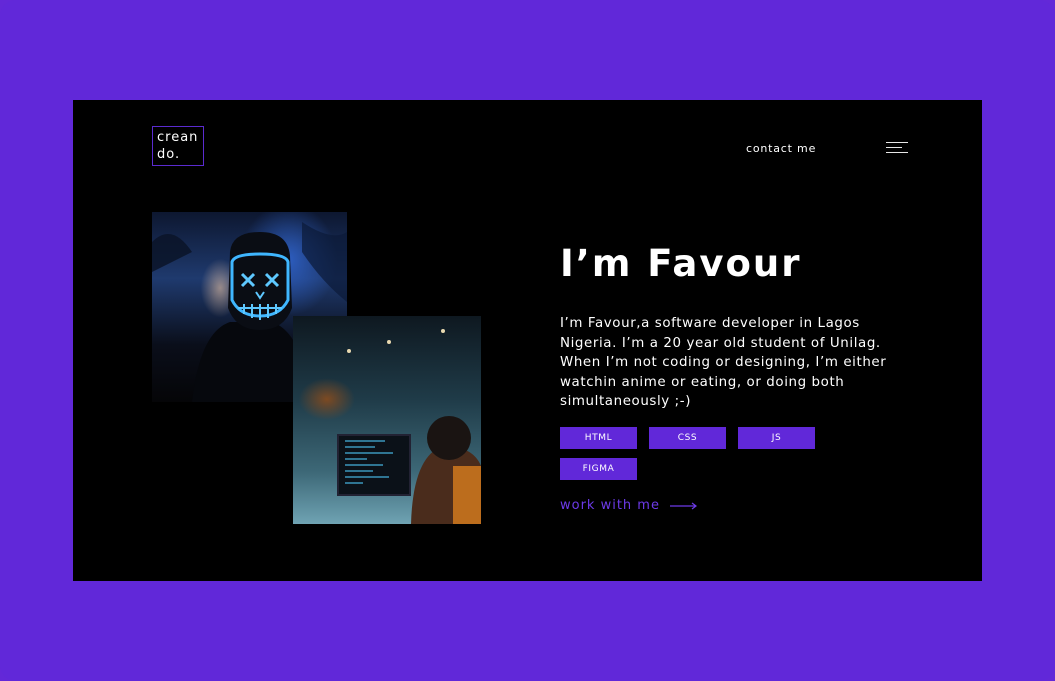 This screenshot has height=681, width=1055. What do you see at coordinates (683, 505) in the screenshot?
I see `arrow-right-icon` at bounding box center [683, 505].